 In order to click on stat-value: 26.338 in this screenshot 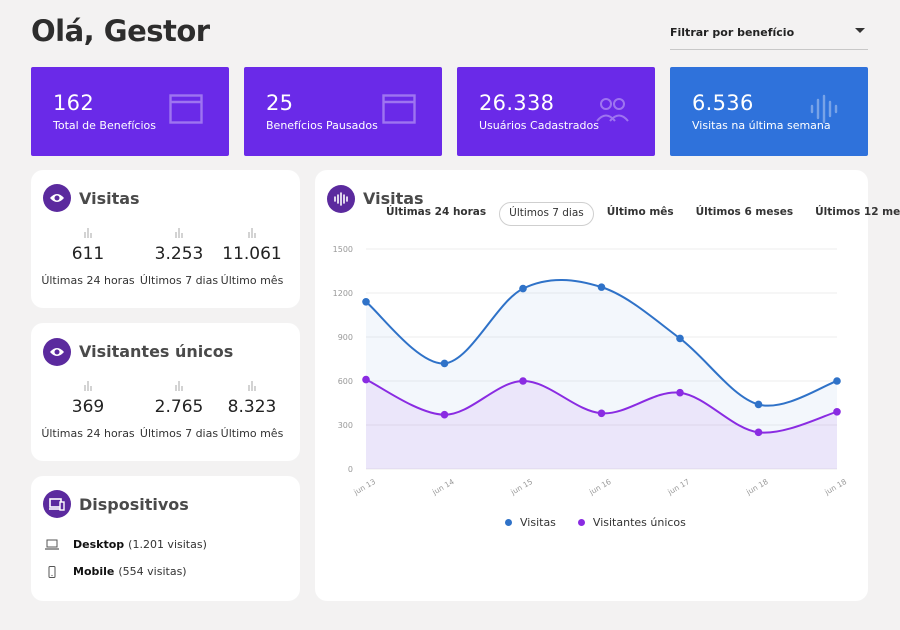, I will do `click(517, 103)`.